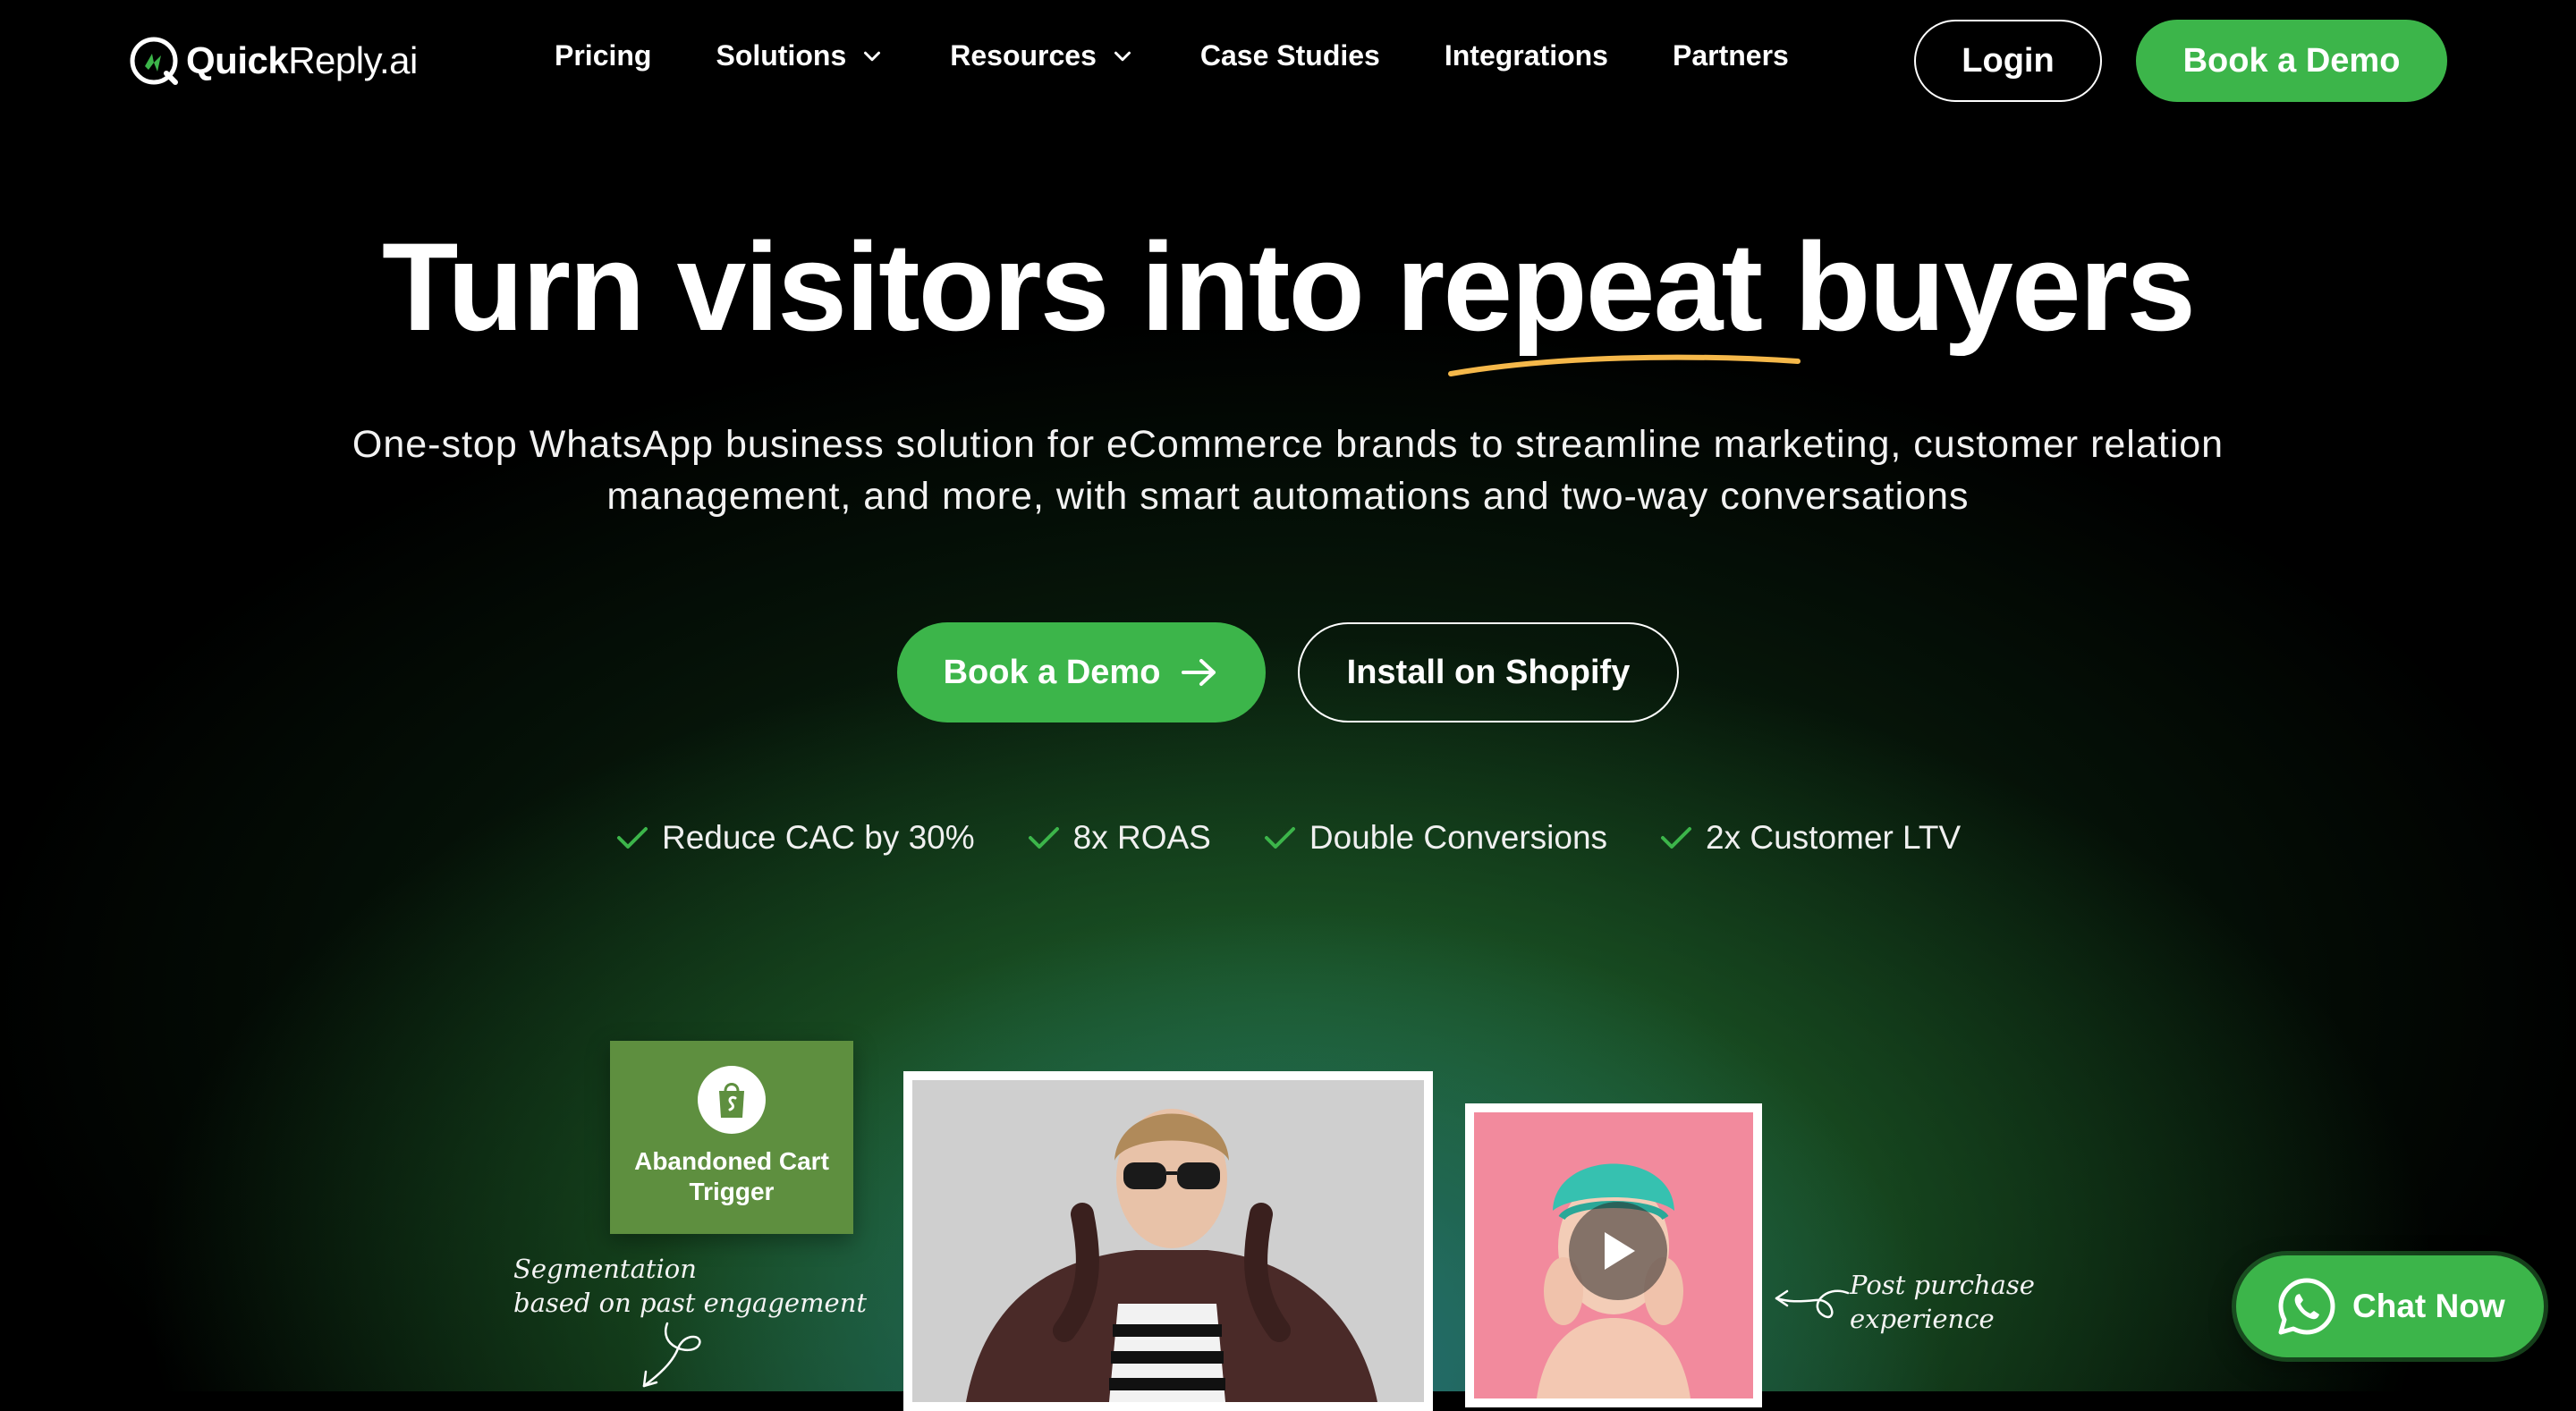 This screenshot has height=1411, width=2576. What do you see at coordinates (732, 1192) in the screenshot?
I see `trigger-label-line: Trigger` at bounding box center [732, 1192].